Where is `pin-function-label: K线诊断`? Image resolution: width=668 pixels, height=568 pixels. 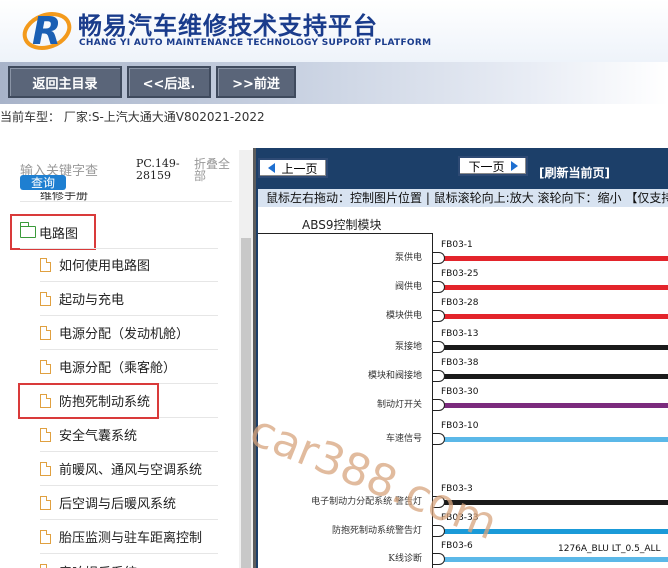 pin-function-label: K线诊断 is located at coordinates (405, 559).